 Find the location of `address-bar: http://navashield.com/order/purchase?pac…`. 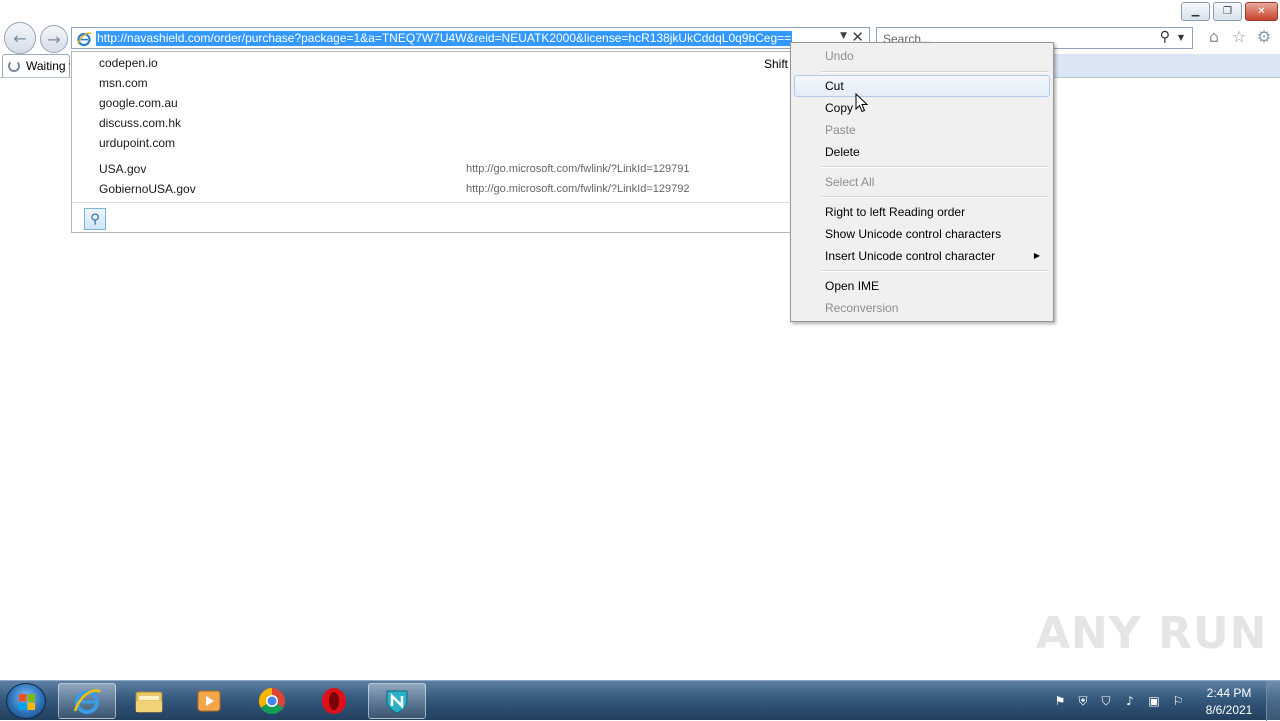

address-bar: http://navashield.com/order/purchase?pac… is located at coordinates (470, 38).